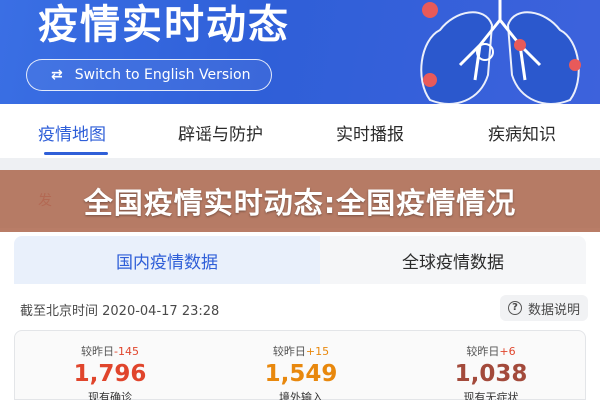 This screenshot has height=400, width=600. What do you see at coordinates (126, 351) in the screenshot?
I see `stat-delta-value: -145` at bounding box center [126, 351].